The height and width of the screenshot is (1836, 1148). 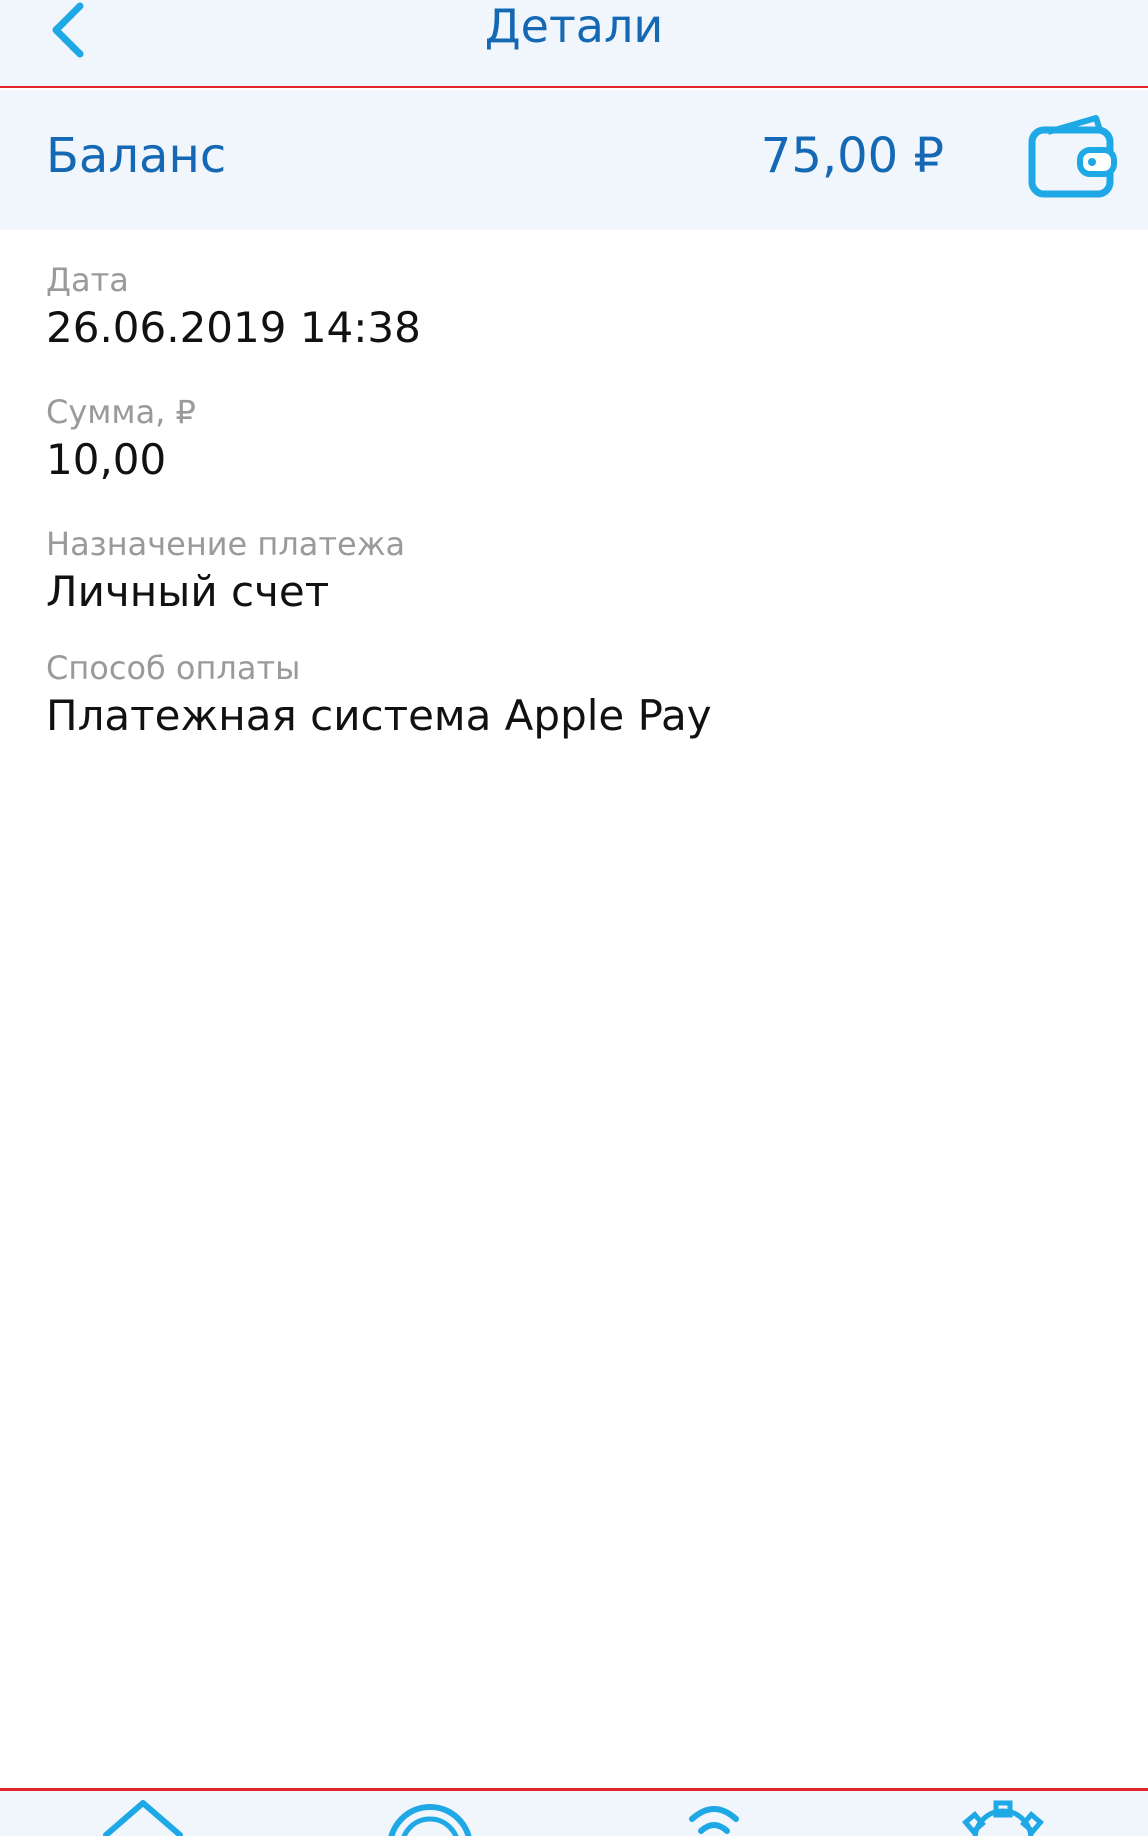 What do you see at coordinates (87, 280) in the screenshot?
I see `date-label: Дата` at bounding box center [87, 280].